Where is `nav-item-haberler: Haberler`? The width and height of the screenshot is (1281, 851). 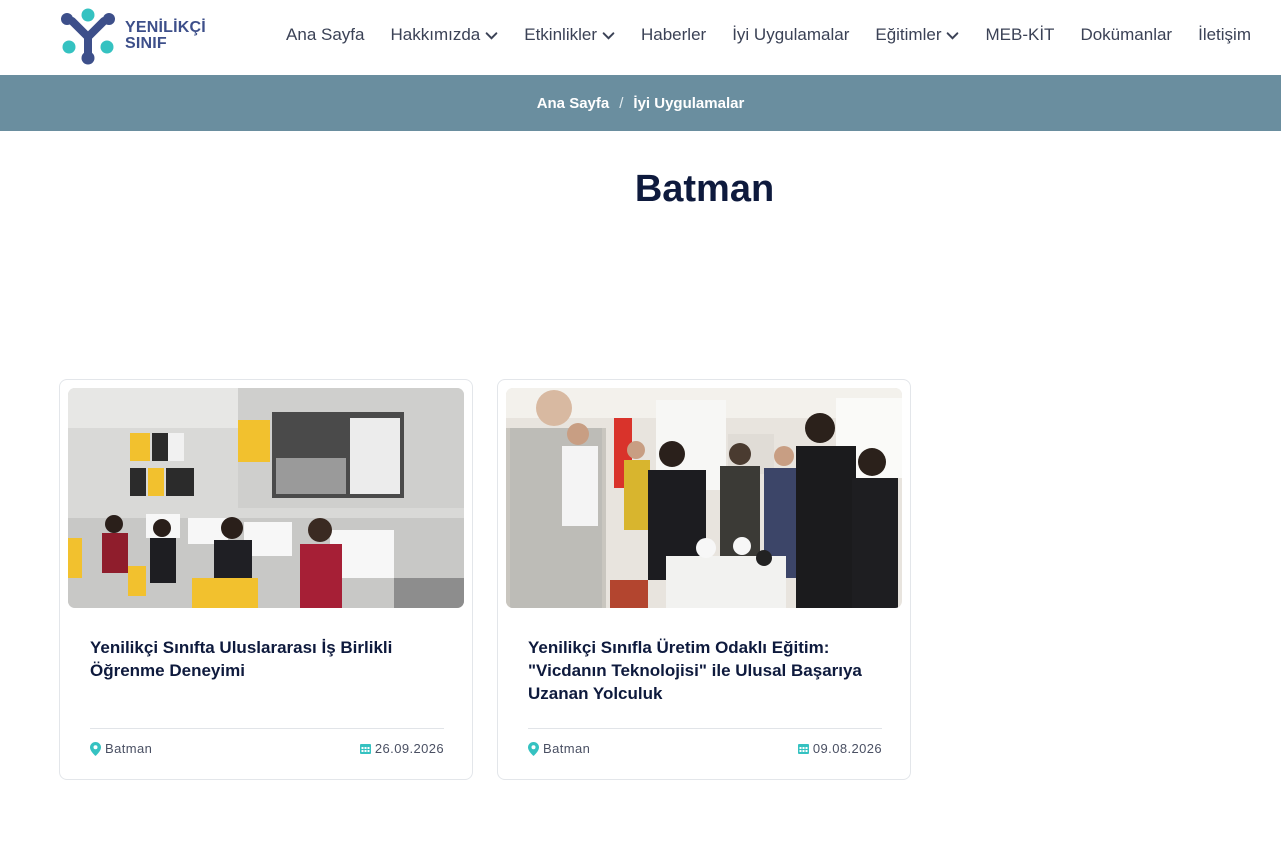 nav-item-haberler: Haberler is located at coordinates (673, 35).